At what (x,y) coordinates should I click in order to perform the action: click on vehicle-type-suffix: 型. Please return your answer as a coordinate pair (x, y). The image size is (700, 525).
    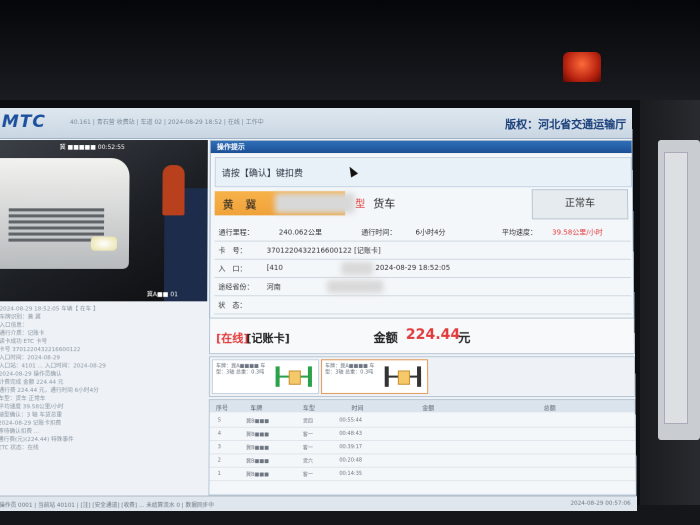
    Looking at the image, I should click on (360, 202).